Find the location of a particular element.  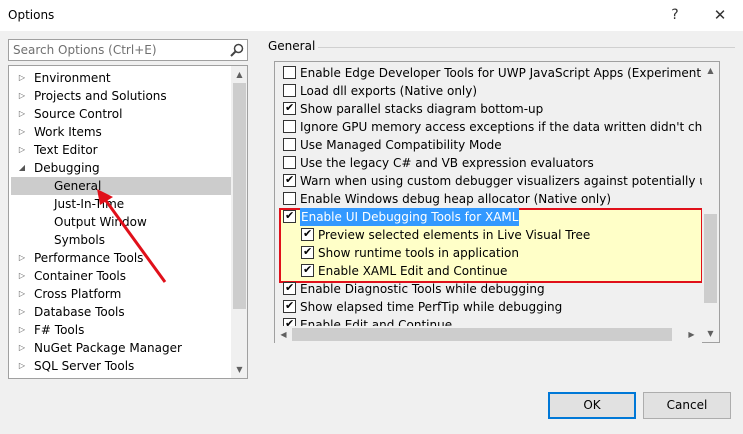

window-title: Options is located at coordinates (31, 15).